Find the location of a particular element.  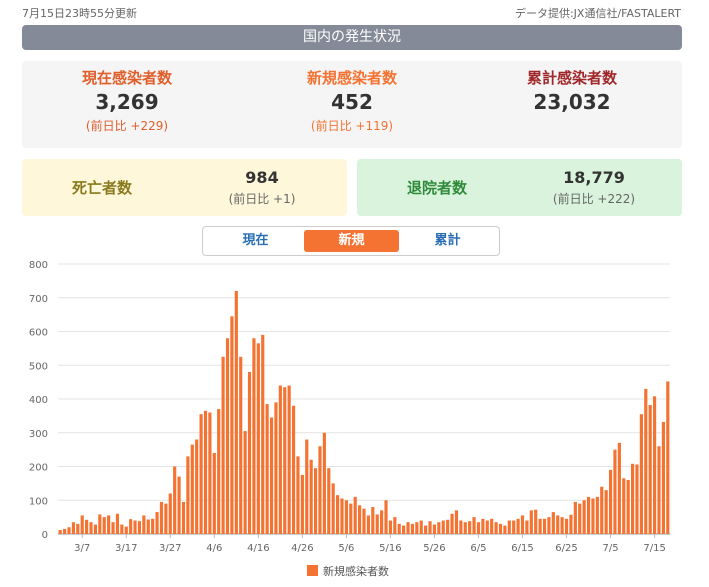

x-tick-label: 3/7 is located at coordinates (82, 548).